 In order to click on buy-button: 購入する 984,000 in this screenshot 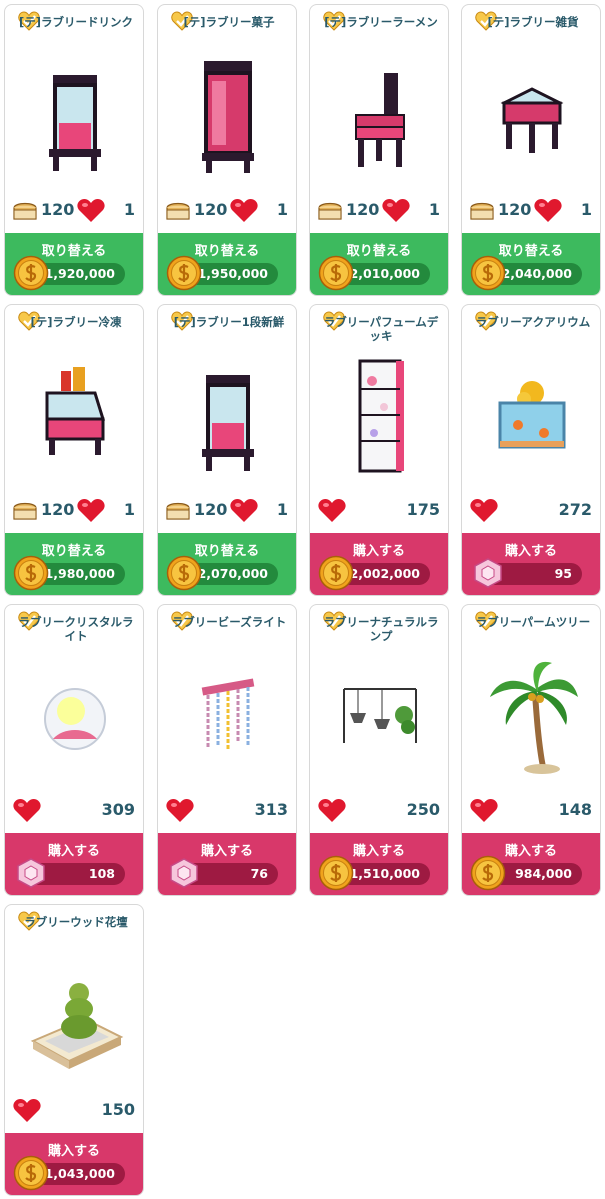, I will do `click(531, 864)`.